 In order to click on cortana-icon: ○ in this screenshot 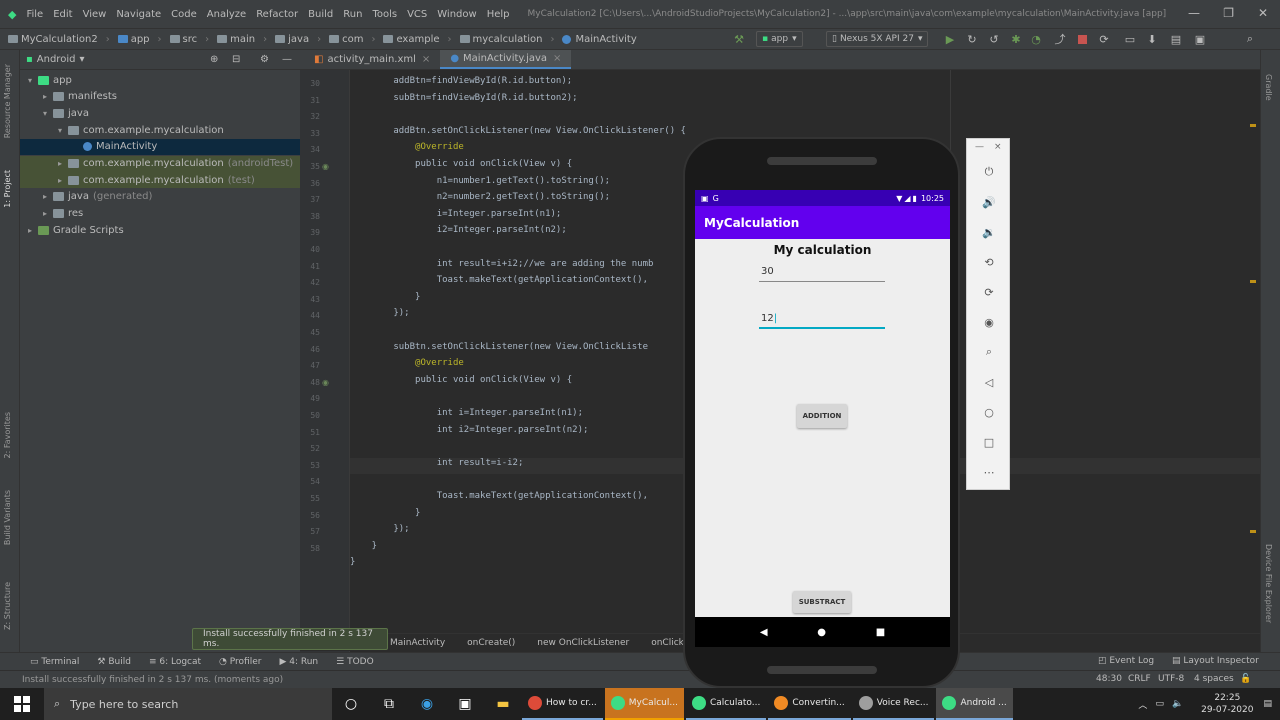, I will do `click(351, 704)`.